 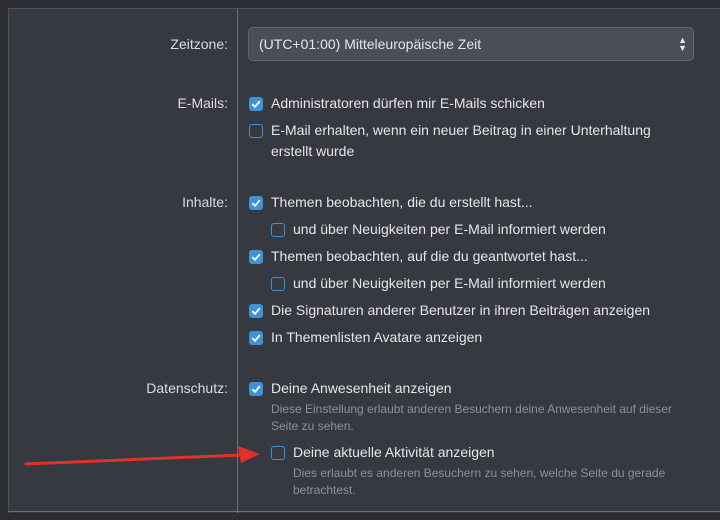 I want to click on content-label: Inhalte:, so click(x=205, y=202).